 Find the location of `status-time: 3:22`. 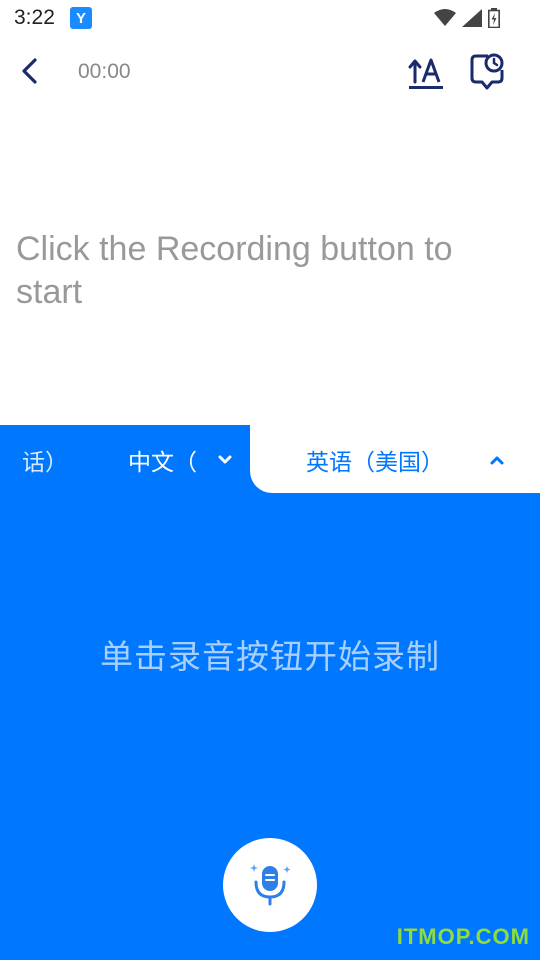

status-time: 3:22 is located at coordinates (34, 17).